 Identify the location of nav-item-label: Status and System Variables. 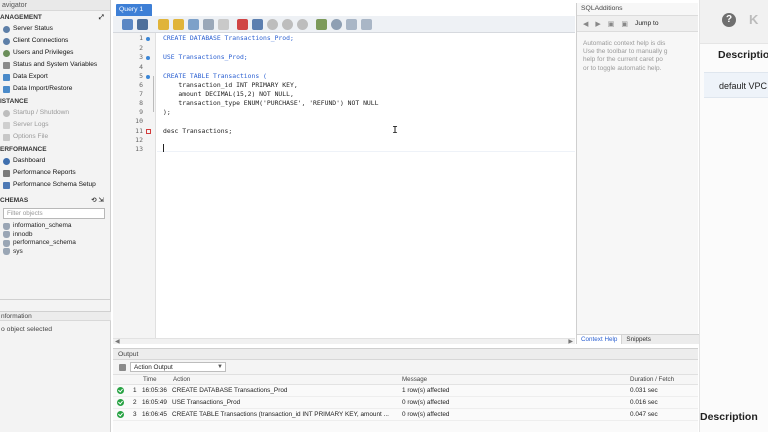
(55, 64).